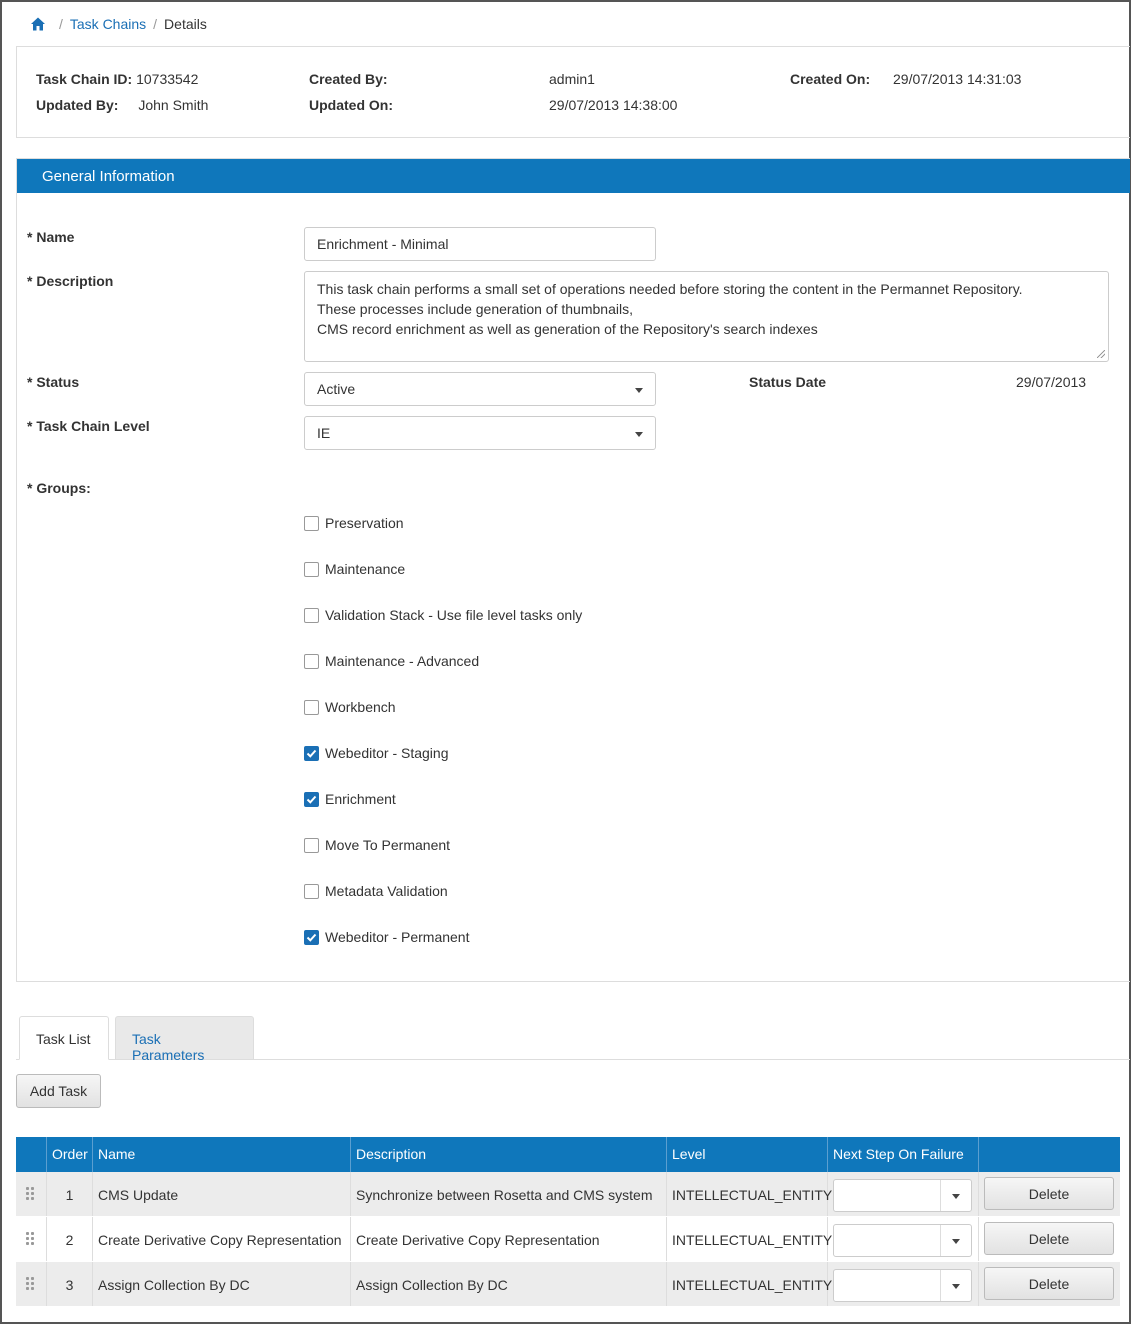  I want to click on created-by-label-wrap: Created By:, so click(348, 79).